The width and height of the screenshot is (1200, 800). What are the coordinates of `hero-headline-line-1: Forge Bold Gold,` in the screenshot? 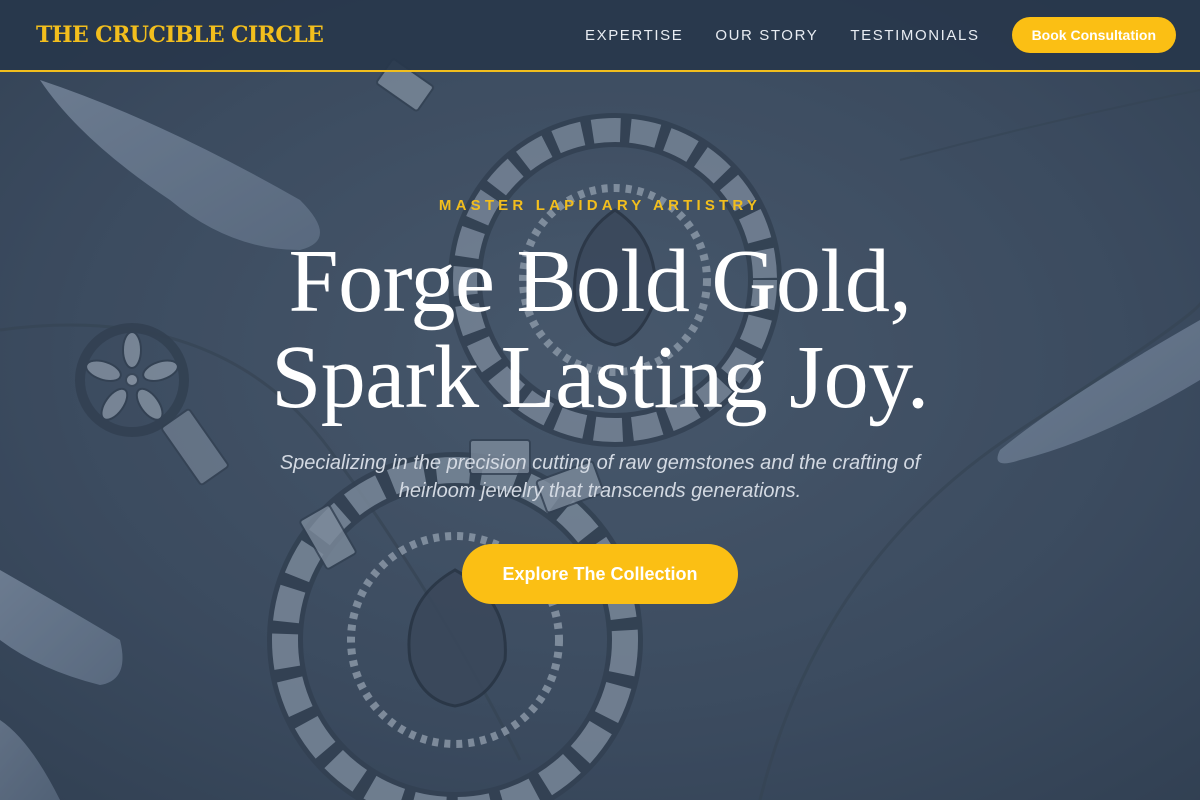 It's located at (600, 281).